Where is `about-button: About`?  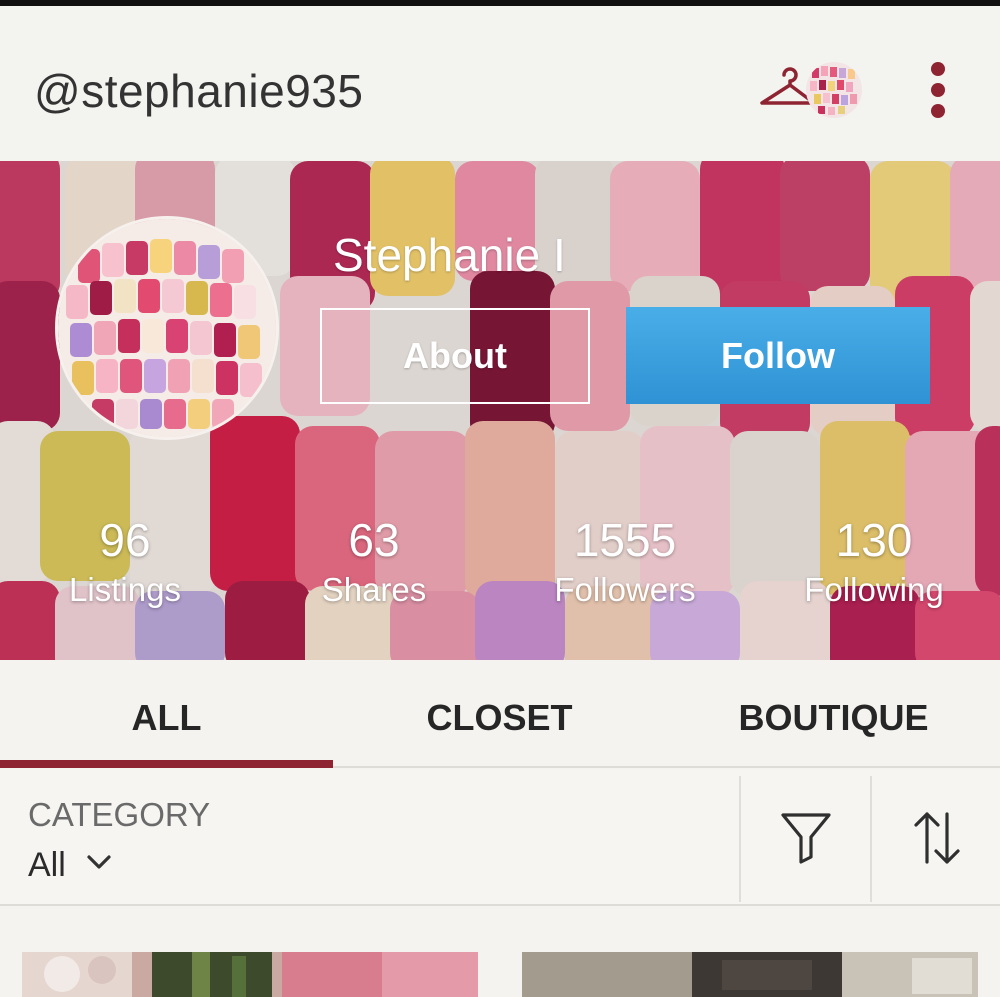 about-button: About is located at coordinates (455, 356).